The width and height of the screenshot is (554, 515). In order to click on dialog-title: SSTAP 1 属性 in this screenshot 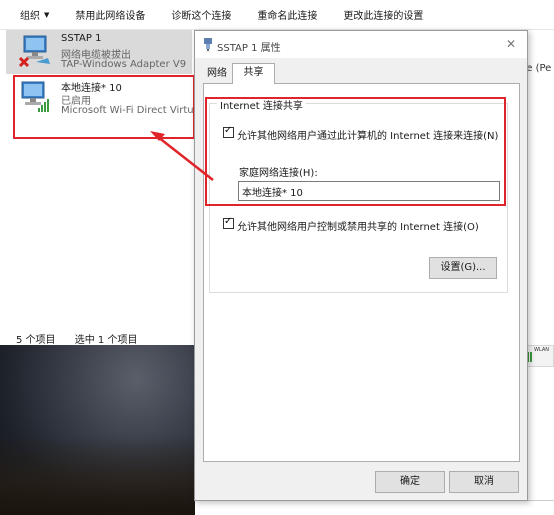, I will do `click(249, 48)`.